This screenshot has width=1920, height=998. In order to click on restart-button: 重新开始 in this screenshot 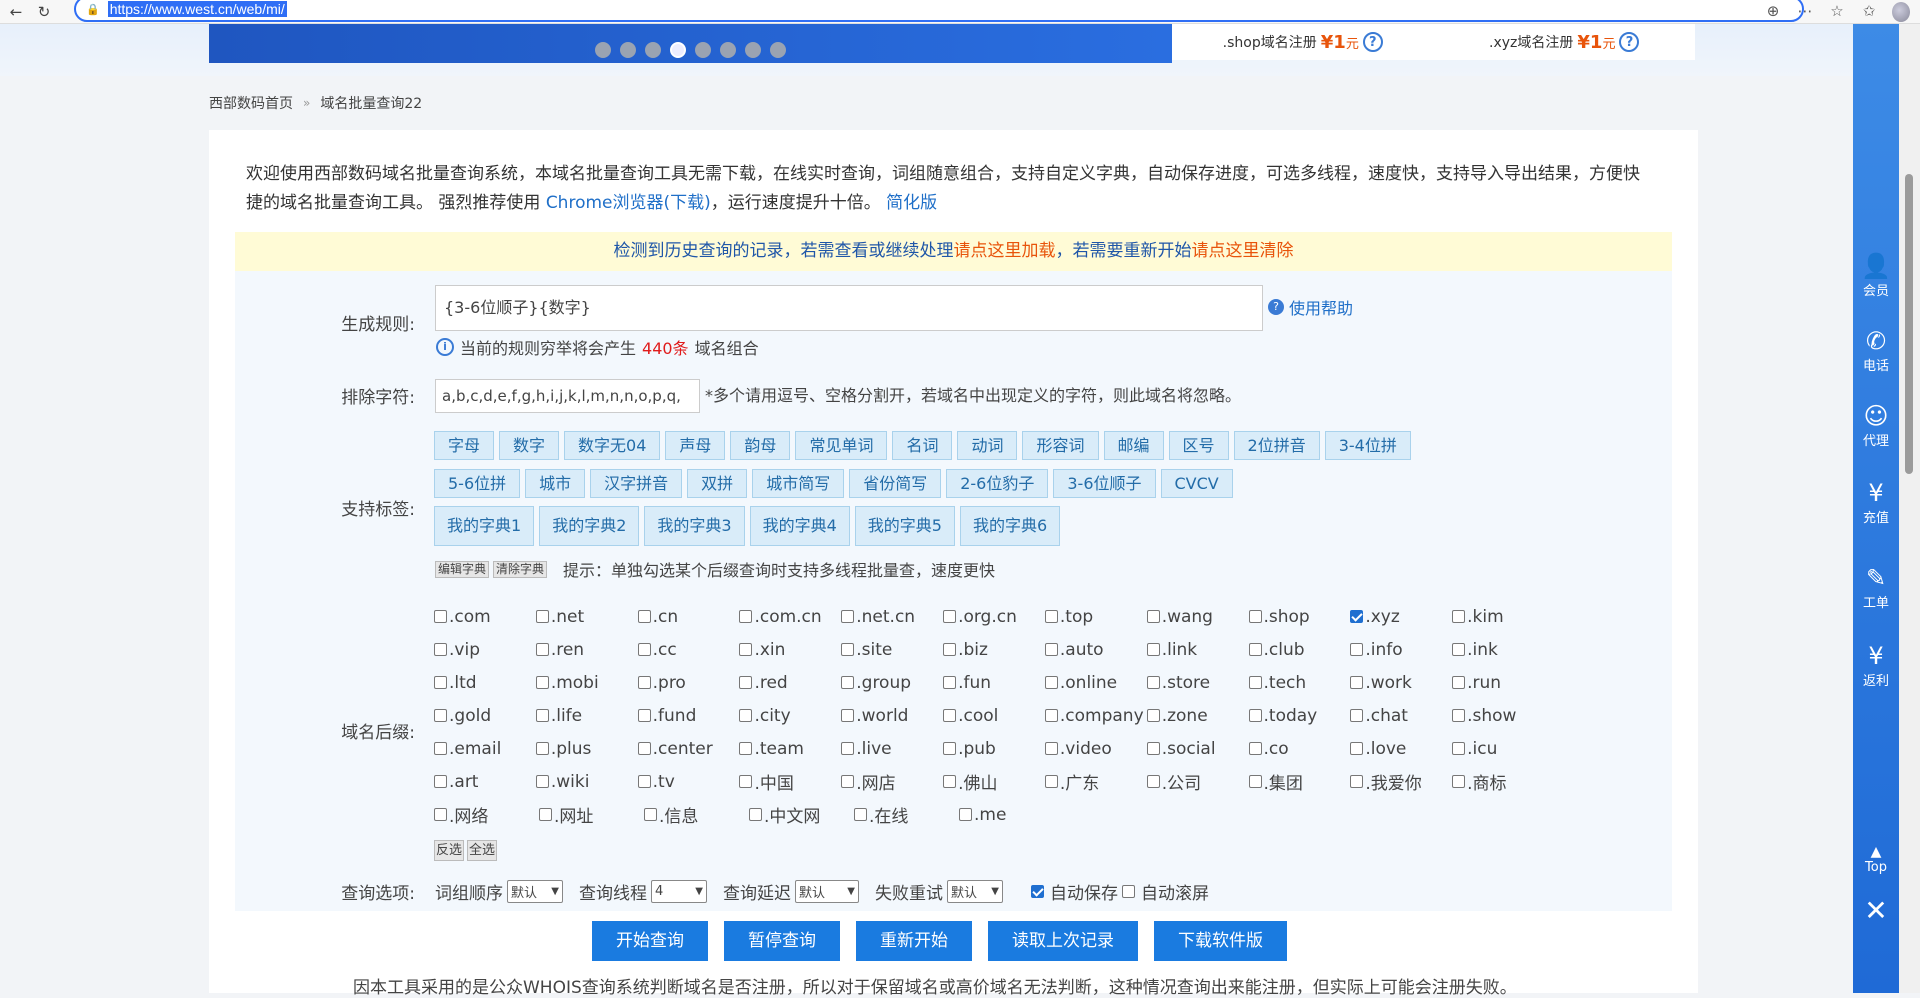, I will do `click(914, 941)`.